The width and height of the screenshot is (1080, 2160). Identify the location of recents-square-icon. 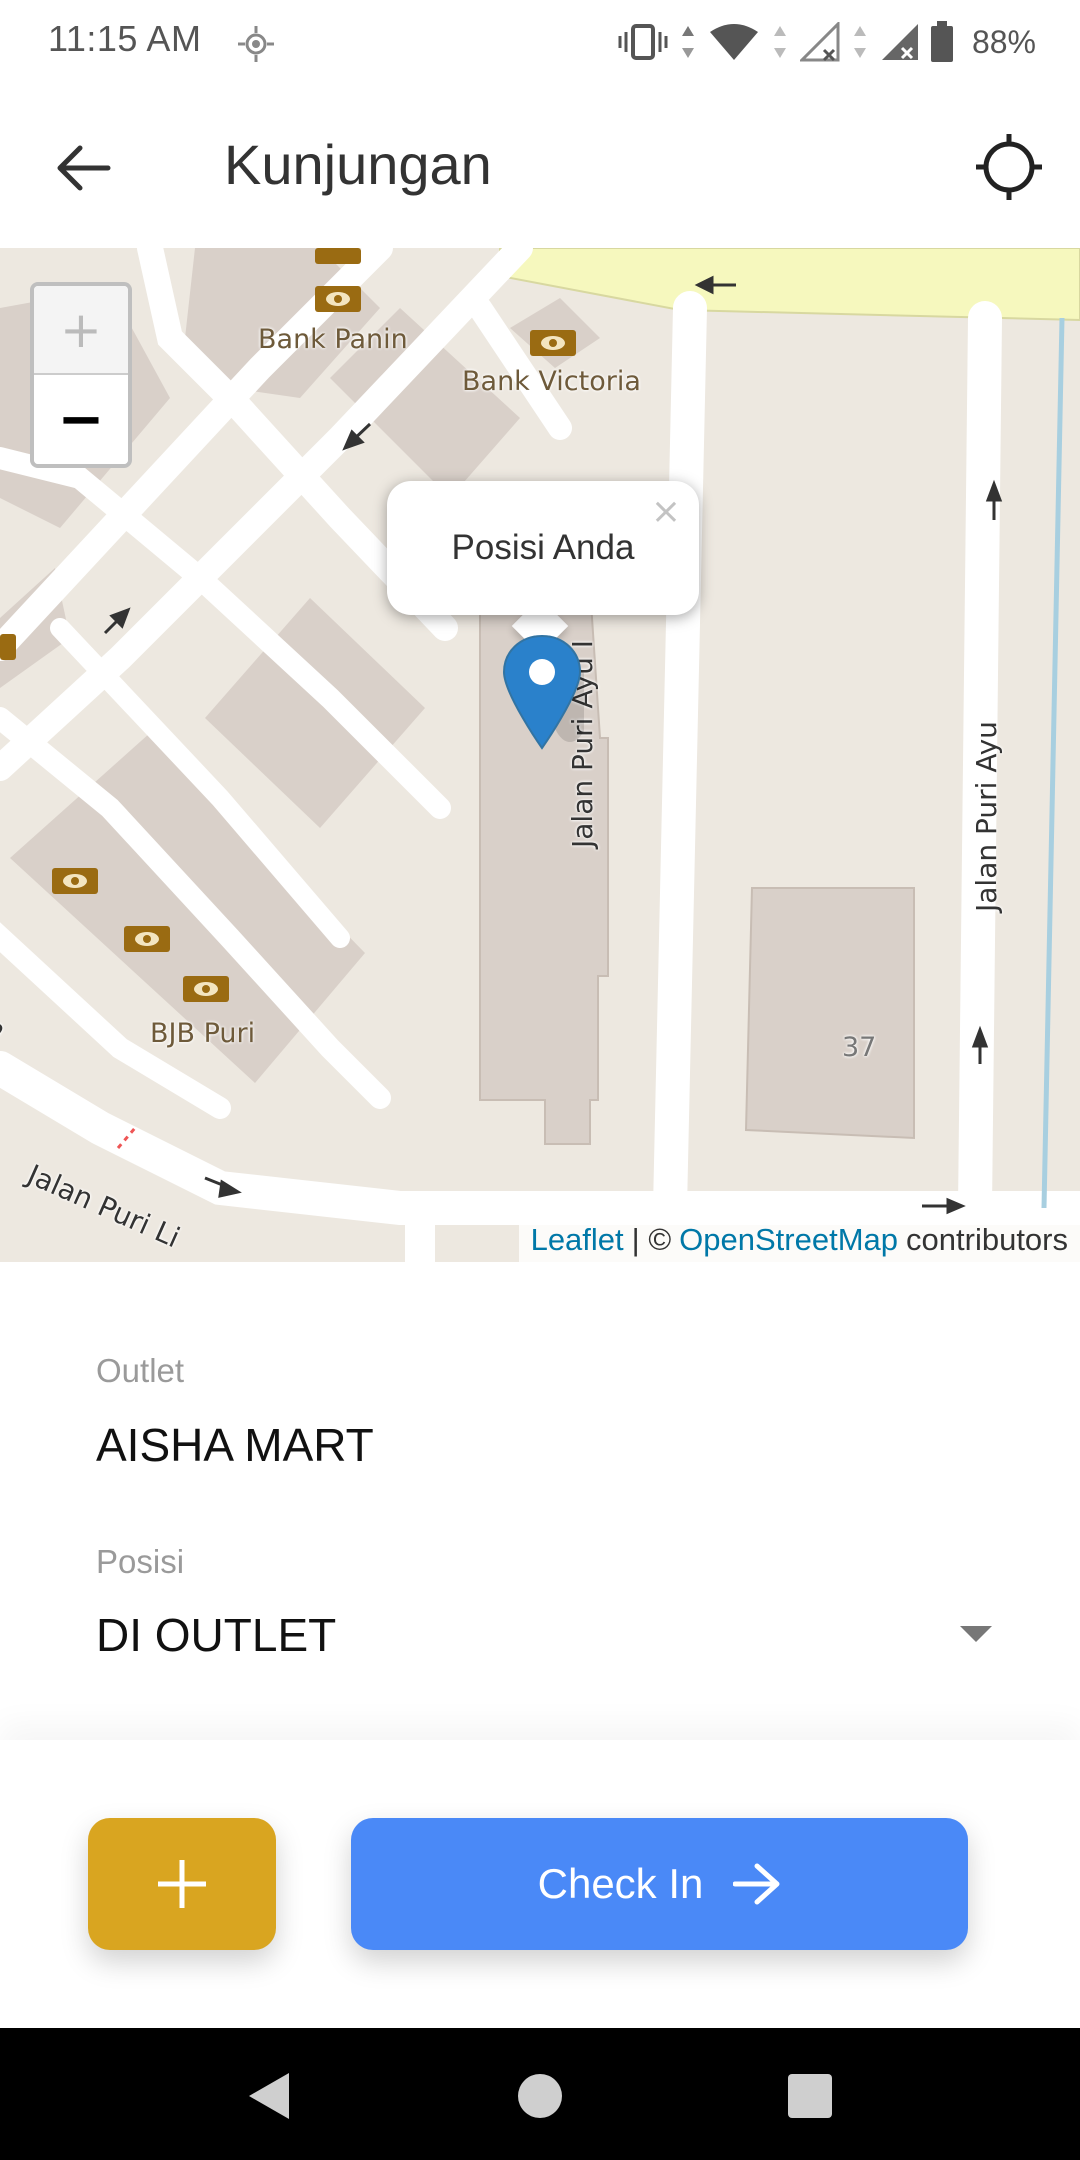
(810, 2096).